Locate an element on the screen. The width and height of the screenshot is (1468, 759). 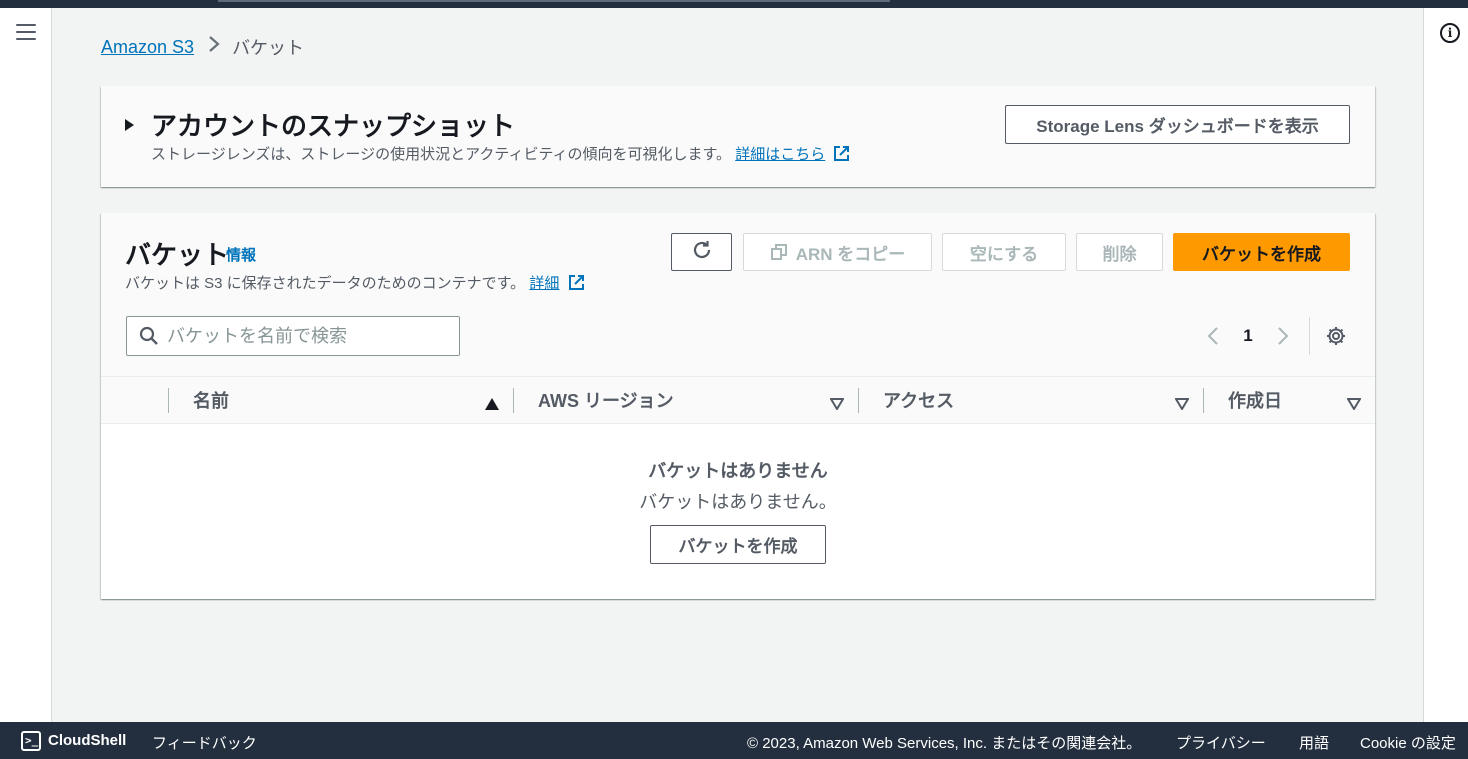
column-created-label: 作成日 is located at coordinates (1255, 401).